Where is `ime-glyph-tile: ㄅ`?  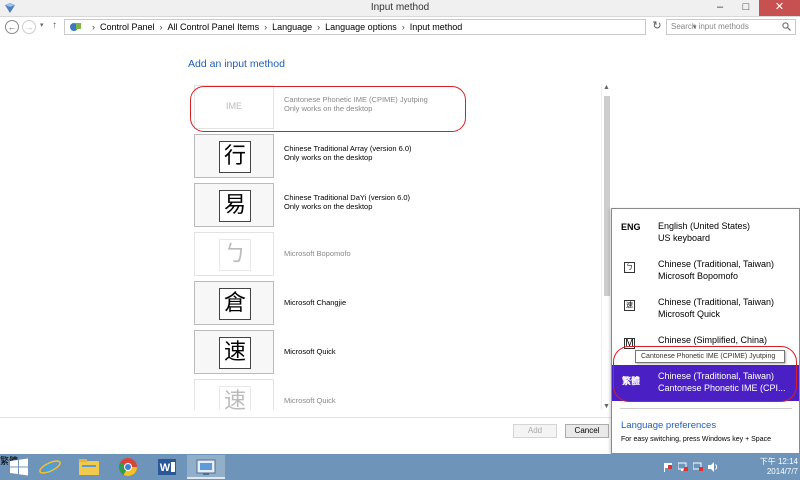
ime-glyph-tile: ㄅ is located at coordinates (234, 254).